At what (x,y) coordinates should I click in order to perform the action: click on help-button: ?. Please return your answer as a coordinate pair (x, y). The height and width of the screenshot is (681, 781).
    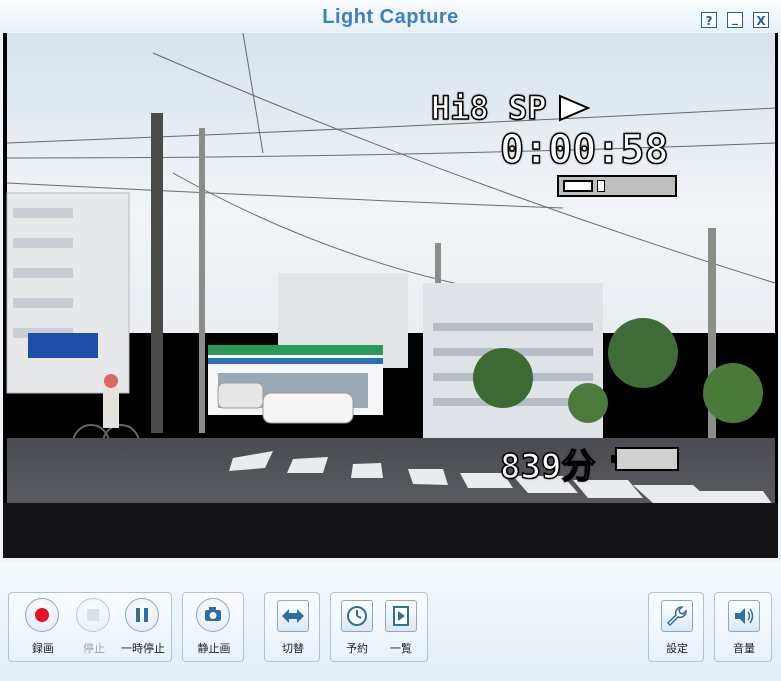
    Looking at the image, I should click on (709, 20).